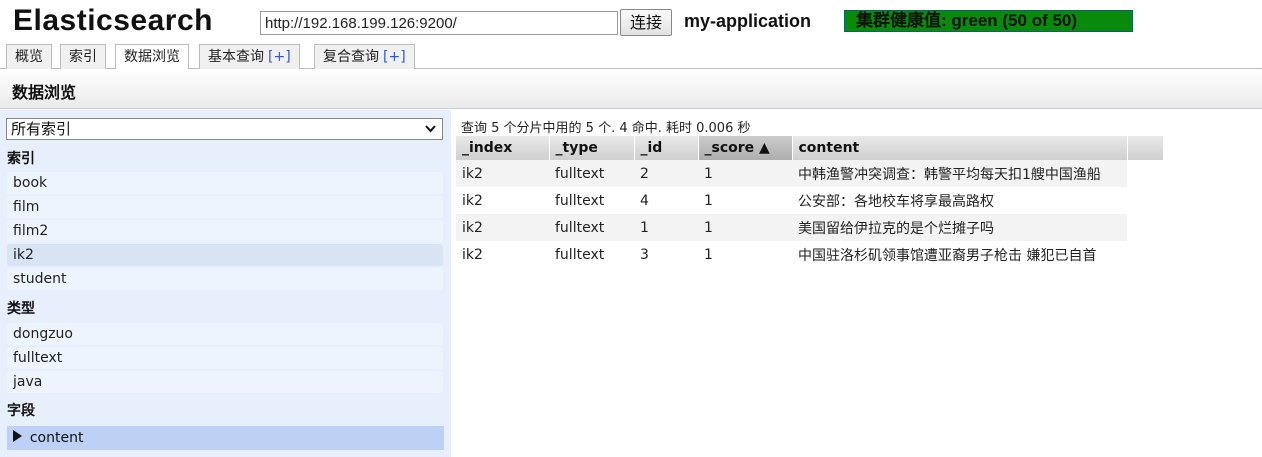 This screenshot has width=1262, height=457. I want to click on cell-id: 1, so click(666, 227).